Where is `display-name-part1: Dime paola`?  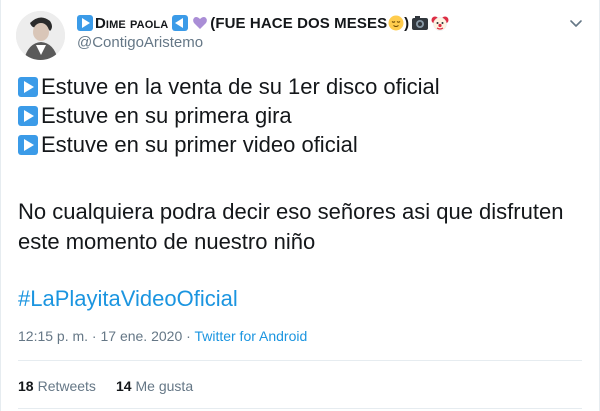
display-name-part1: Dime paola is located at coordinates (132, 23).